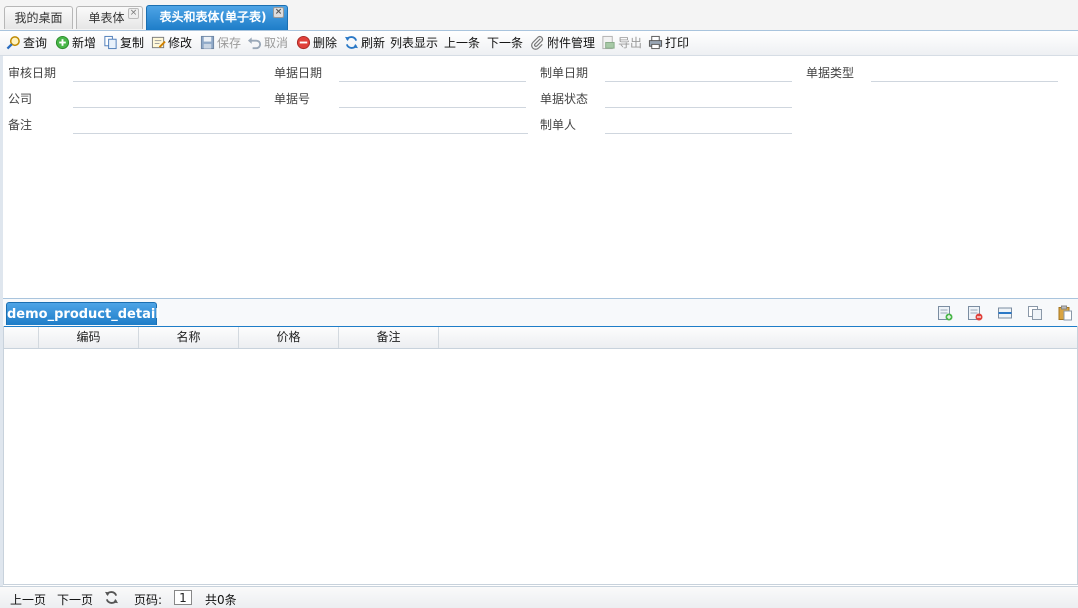 The height and width of the screenshot is (608, 1078). Describe the element at coordinates (698, 81) in the screenshot. I see `create-date-field` at that location.